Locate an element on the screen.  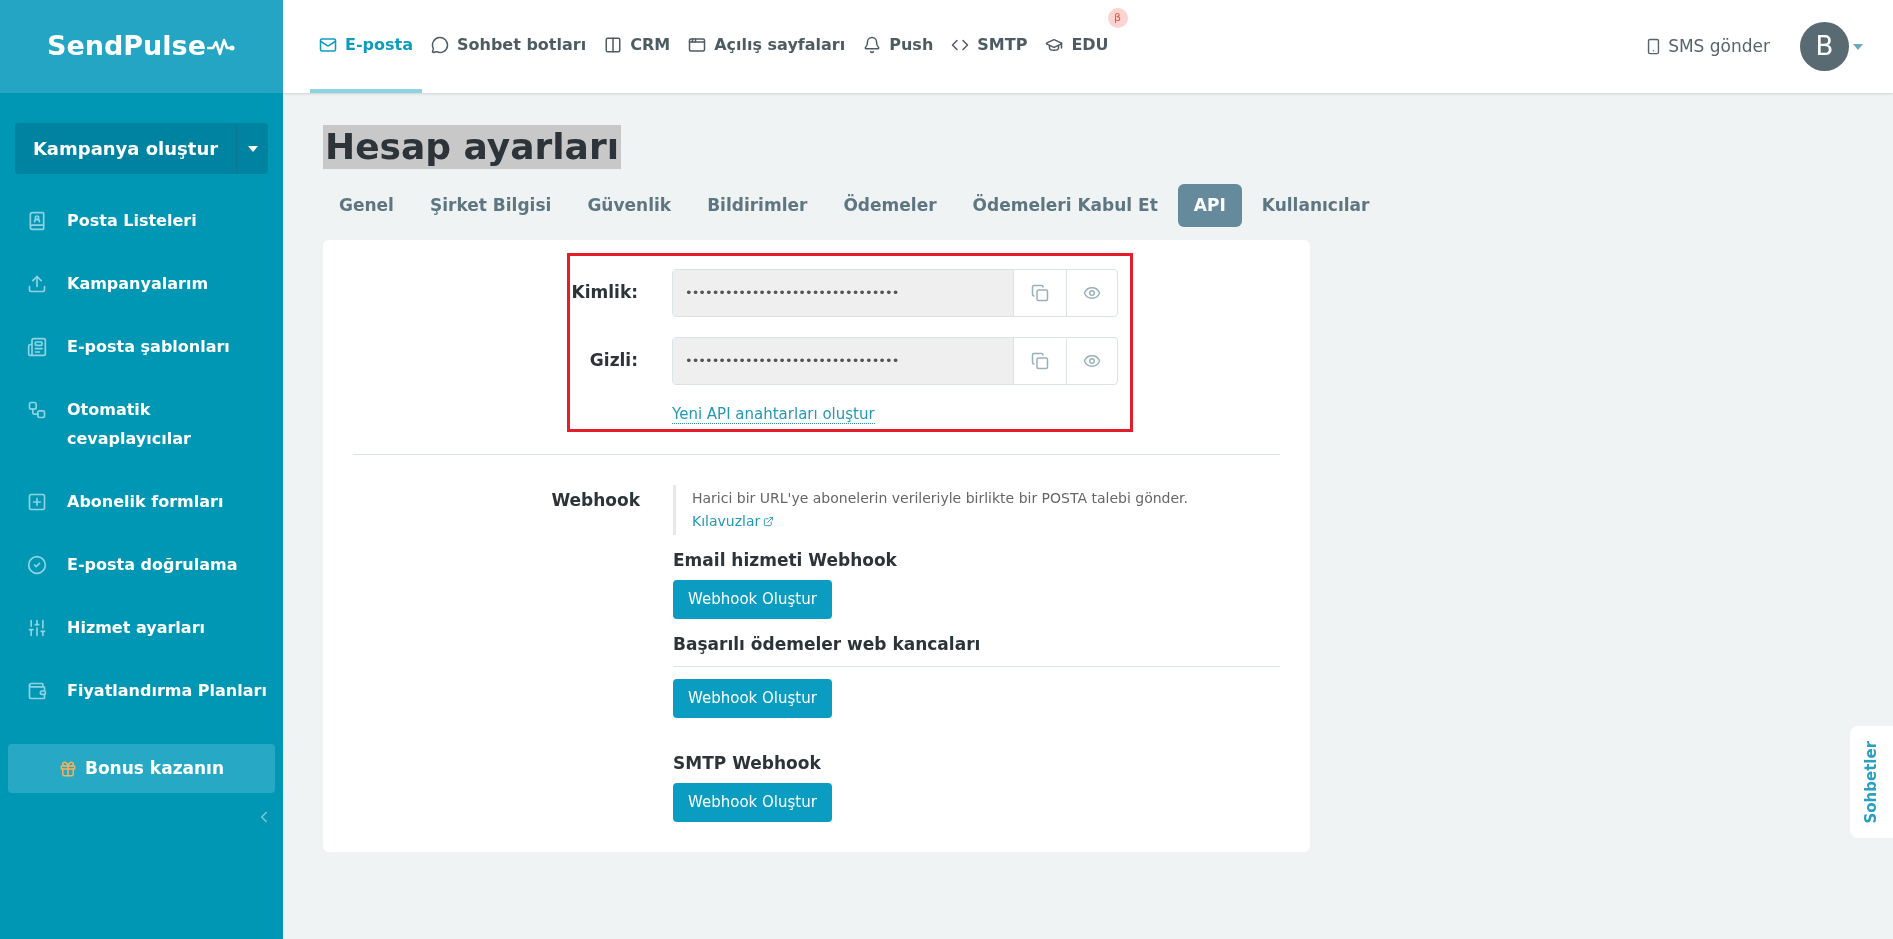
newspaper-icon is located at coordinates (37, 347).